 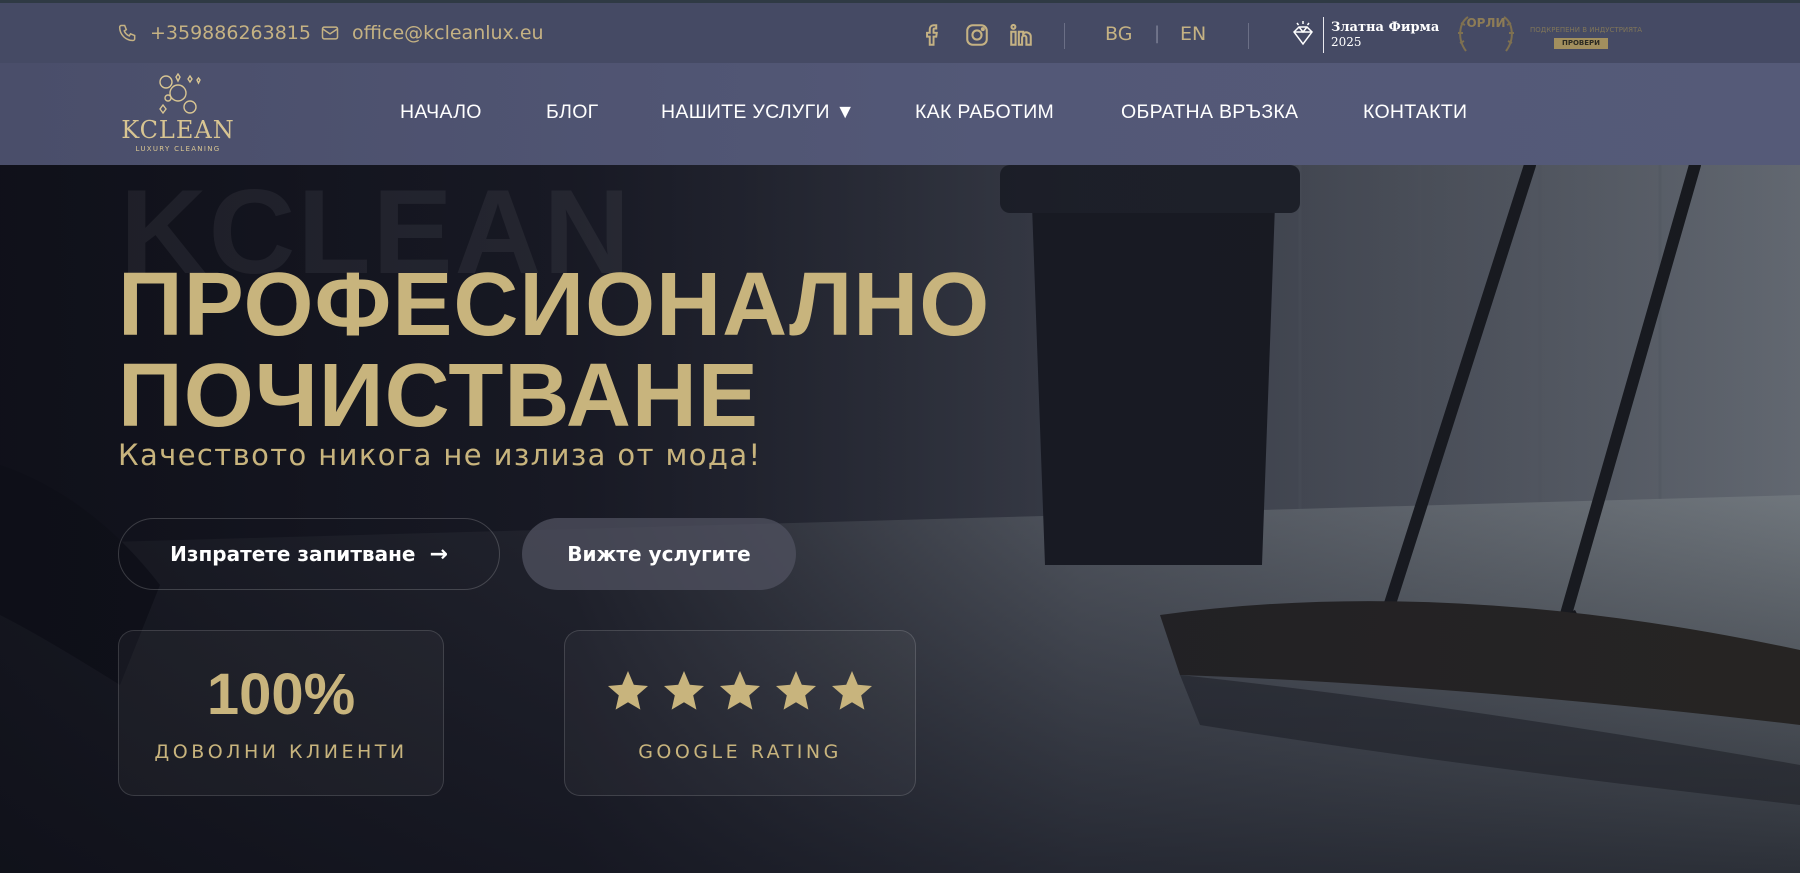 I want to click on orli-tagline: ПОДКРЕПЕНИ В ИНДУСТРИЯТА, so click(x=1586, y=30).